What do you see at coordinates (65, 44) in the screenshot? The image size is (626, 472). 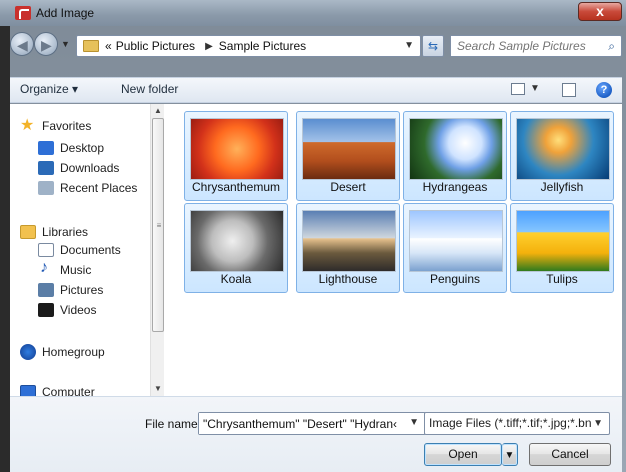 I see `recent-locations-dropdown: ▼` at bounding box center [65, 44].